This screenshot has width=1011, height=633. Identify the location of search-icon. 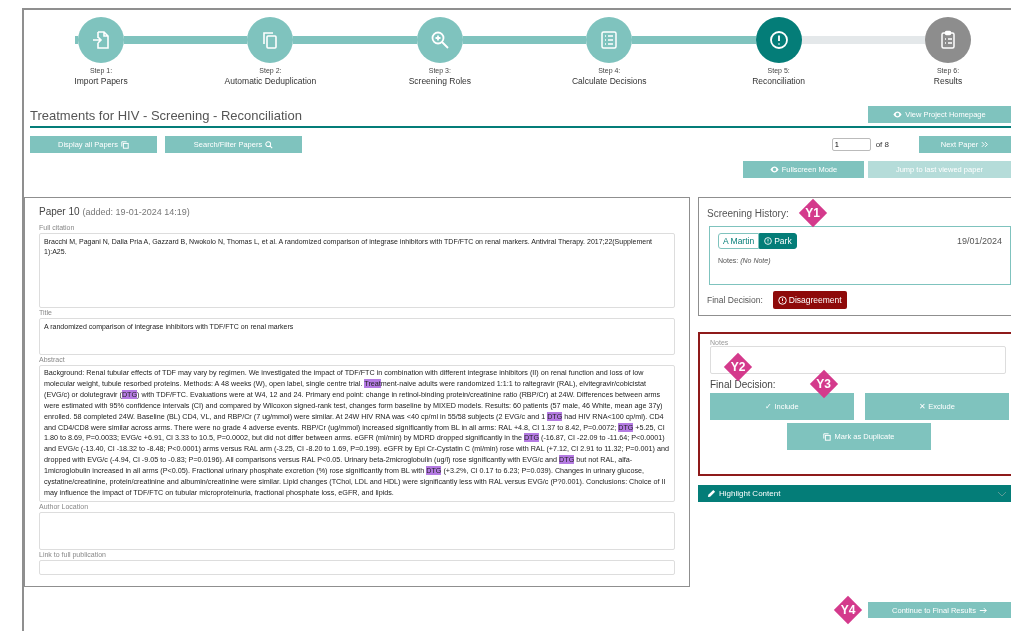
(269, 144).